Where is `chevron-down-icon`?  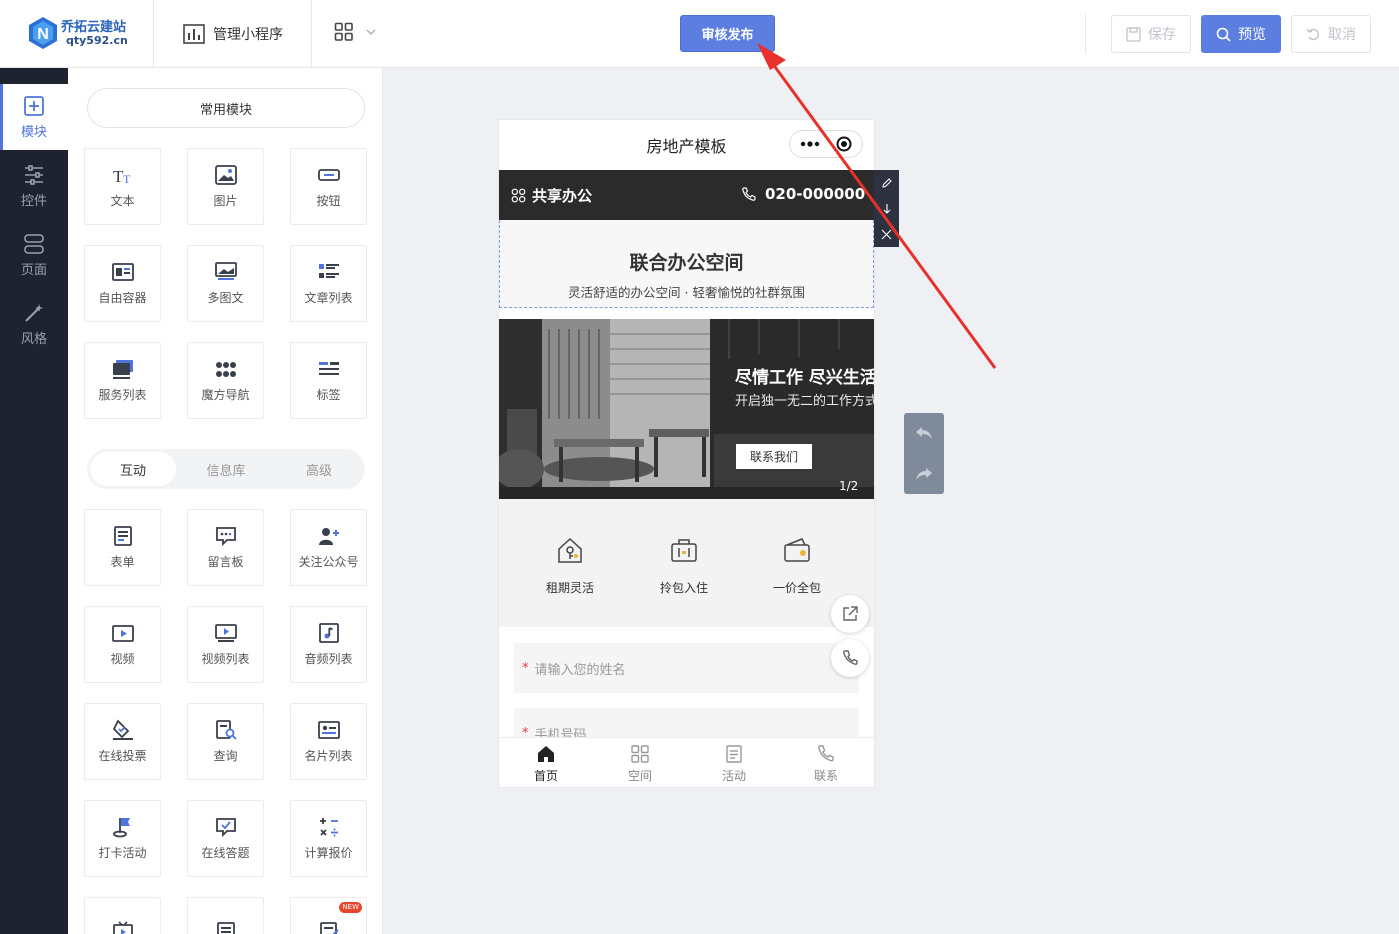 chevron-down-icon is located at coordinates (371, 32).